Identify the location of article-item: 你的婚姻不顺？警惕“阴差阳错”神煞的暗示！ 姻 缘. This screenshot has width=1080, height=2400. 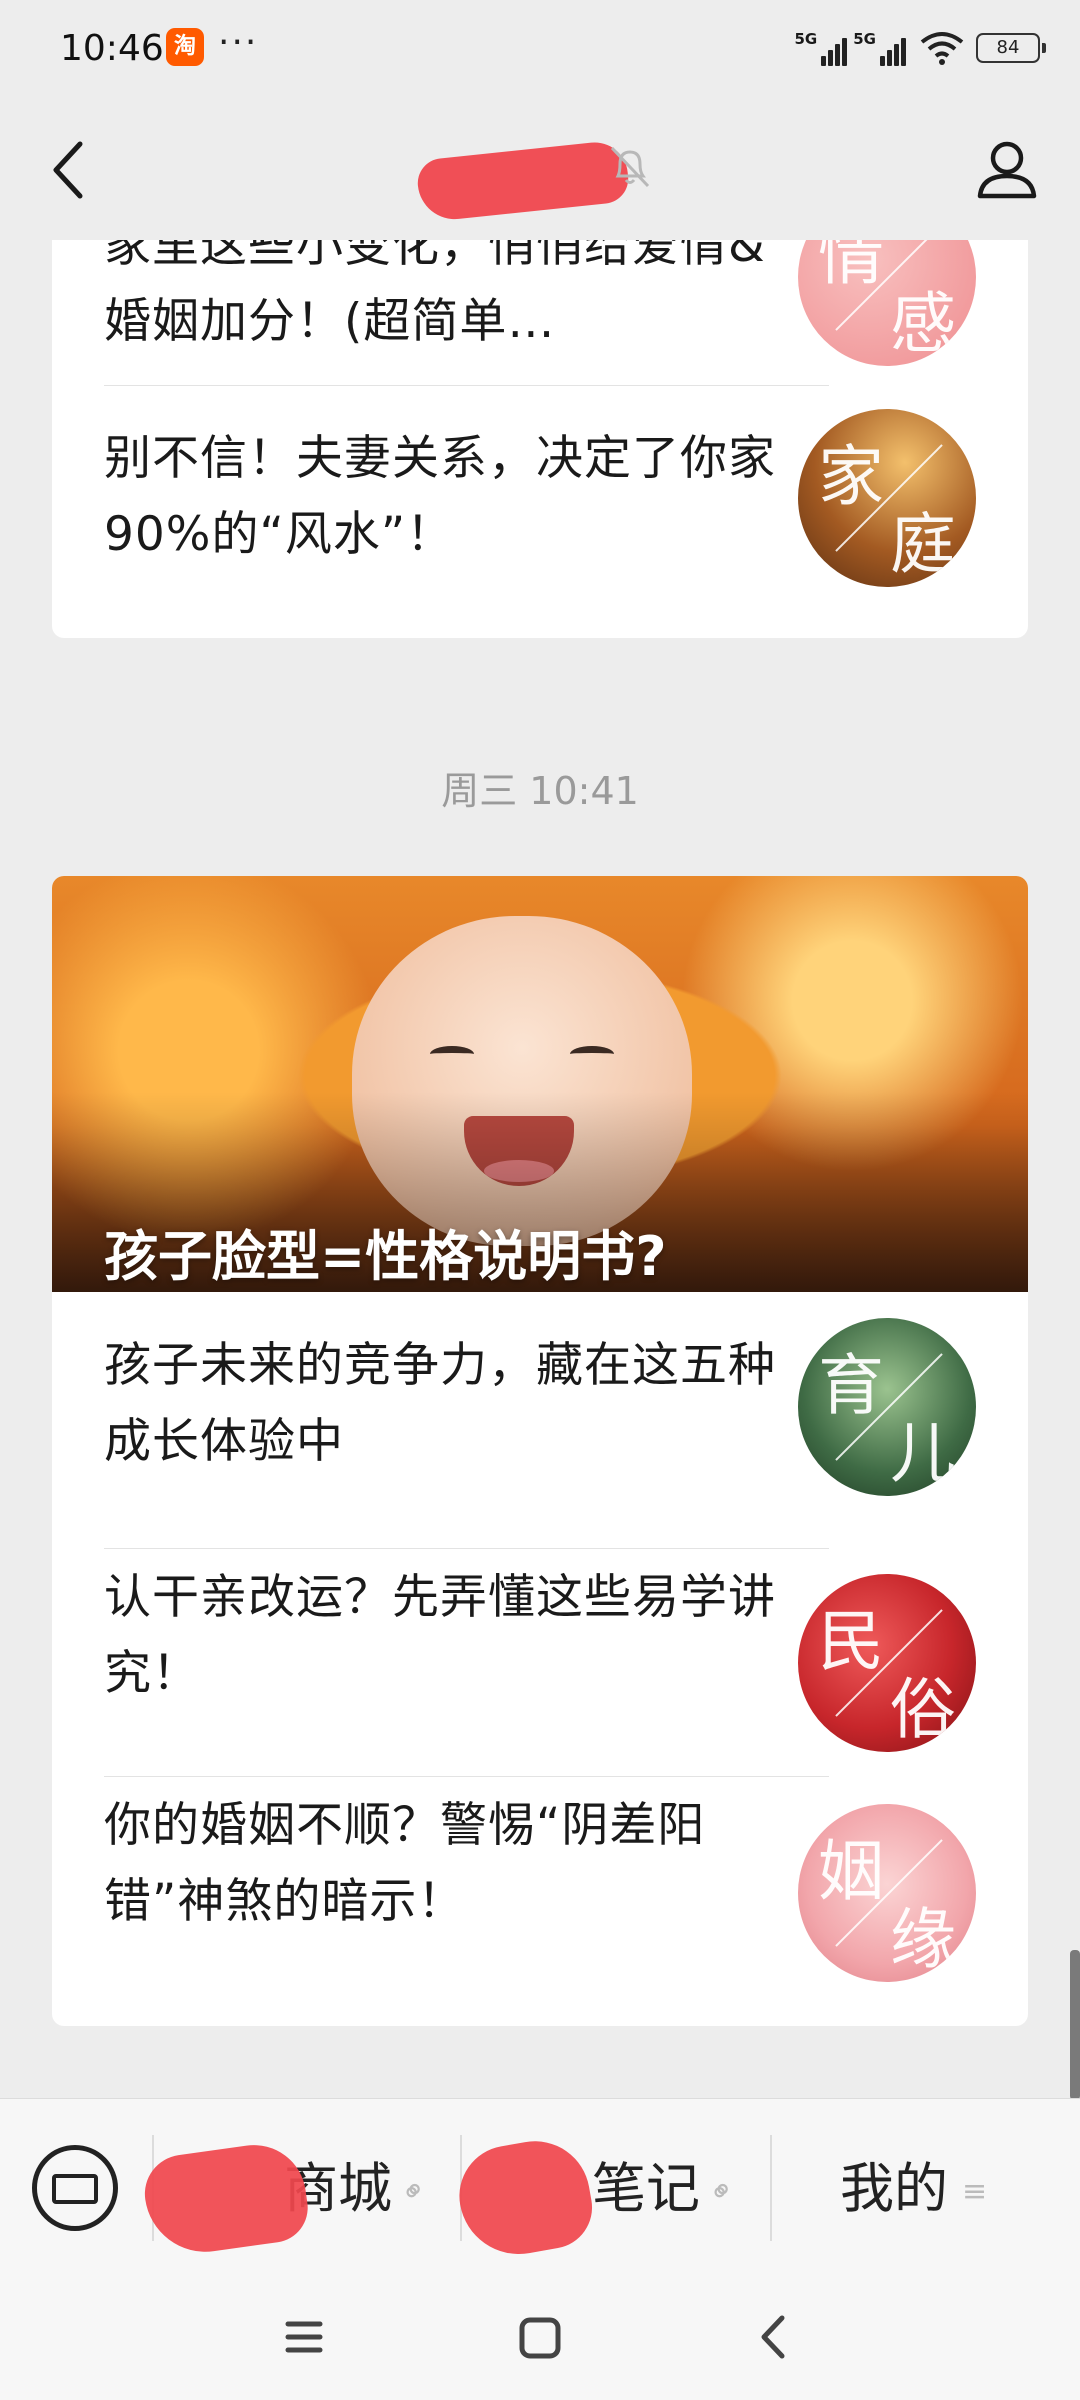
(540, 1889).